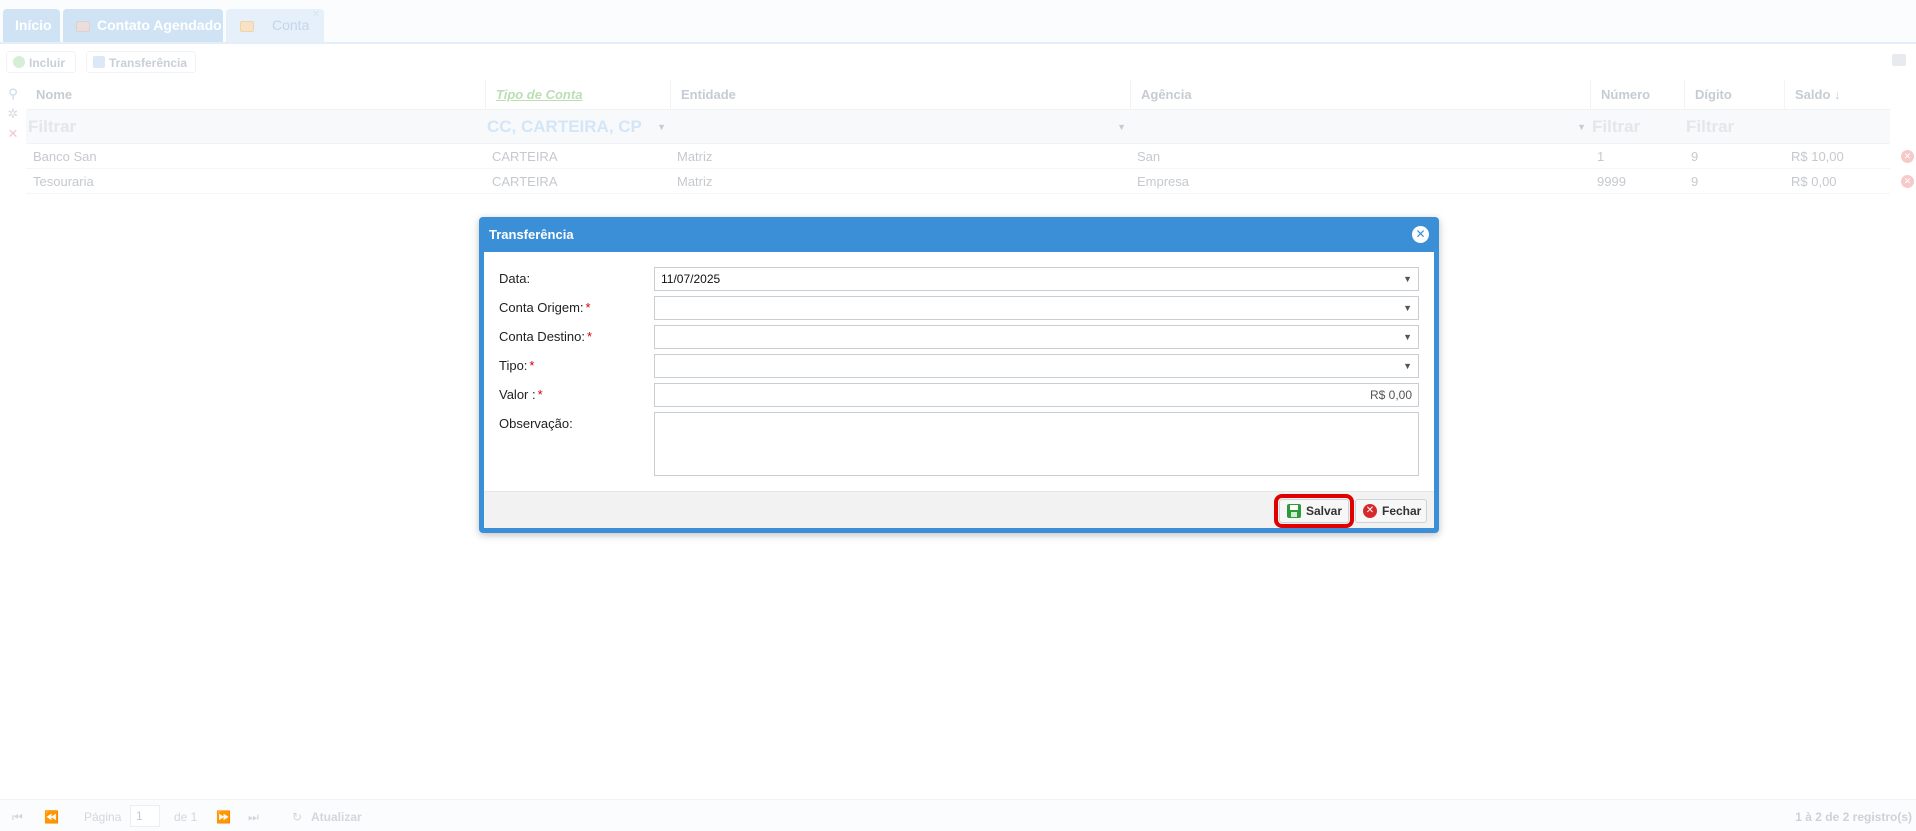 The width and height of the screenshot is (1916, 831). I want to click on observacao-label: Observação:, so click(536, 423).